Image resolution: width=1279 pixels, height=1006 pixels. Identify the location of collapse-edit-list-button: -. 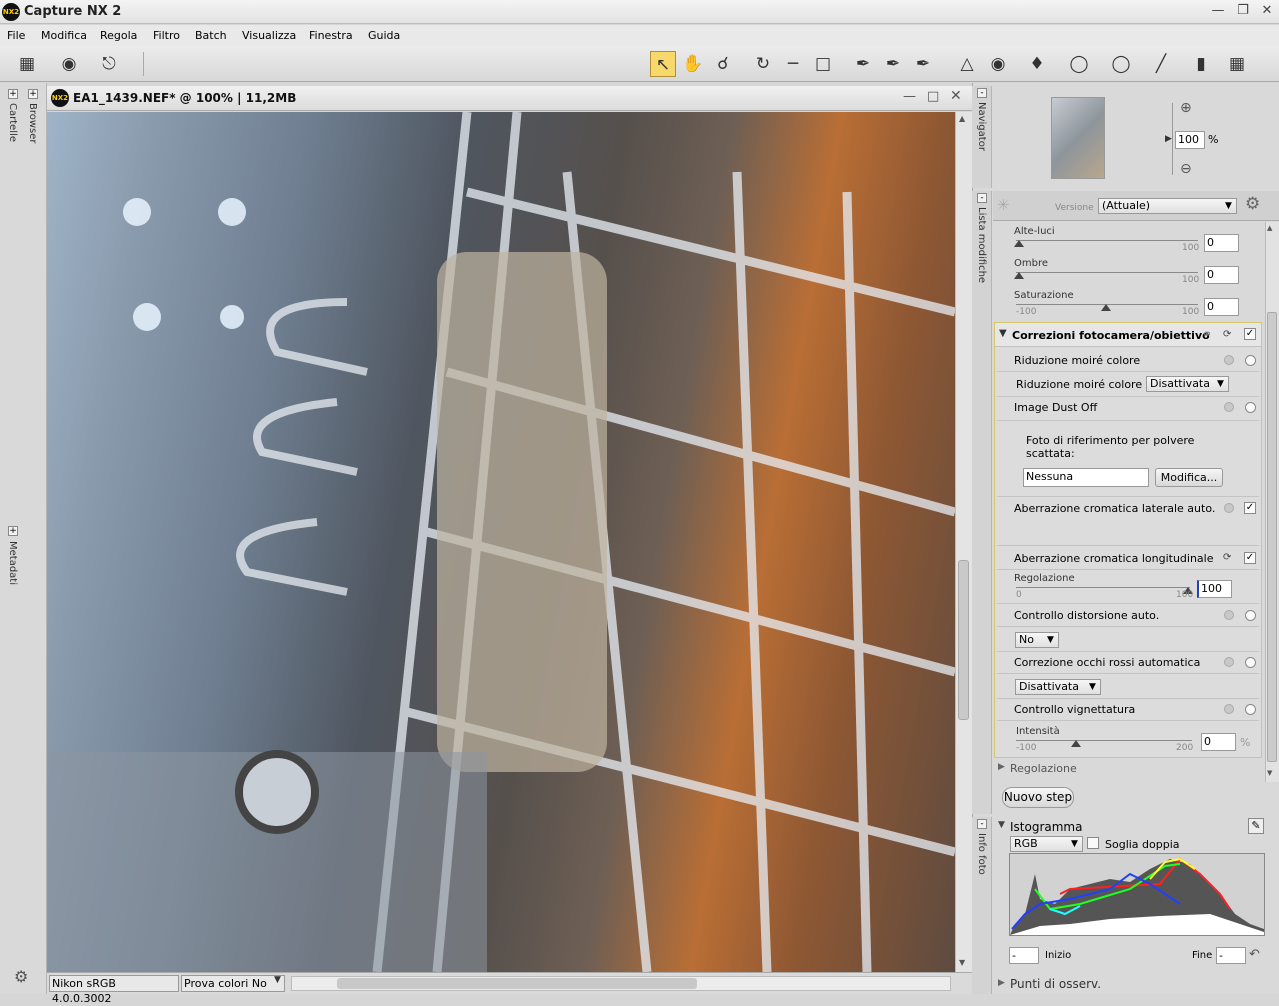
(982, 198).